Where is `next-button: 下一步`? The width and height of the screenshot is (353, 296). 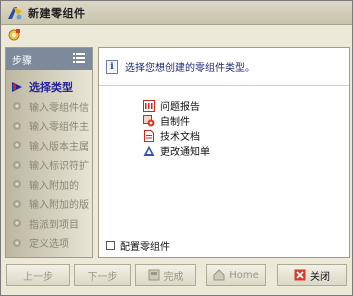
next-button: 下一步 is located at coordinates (102, 275).